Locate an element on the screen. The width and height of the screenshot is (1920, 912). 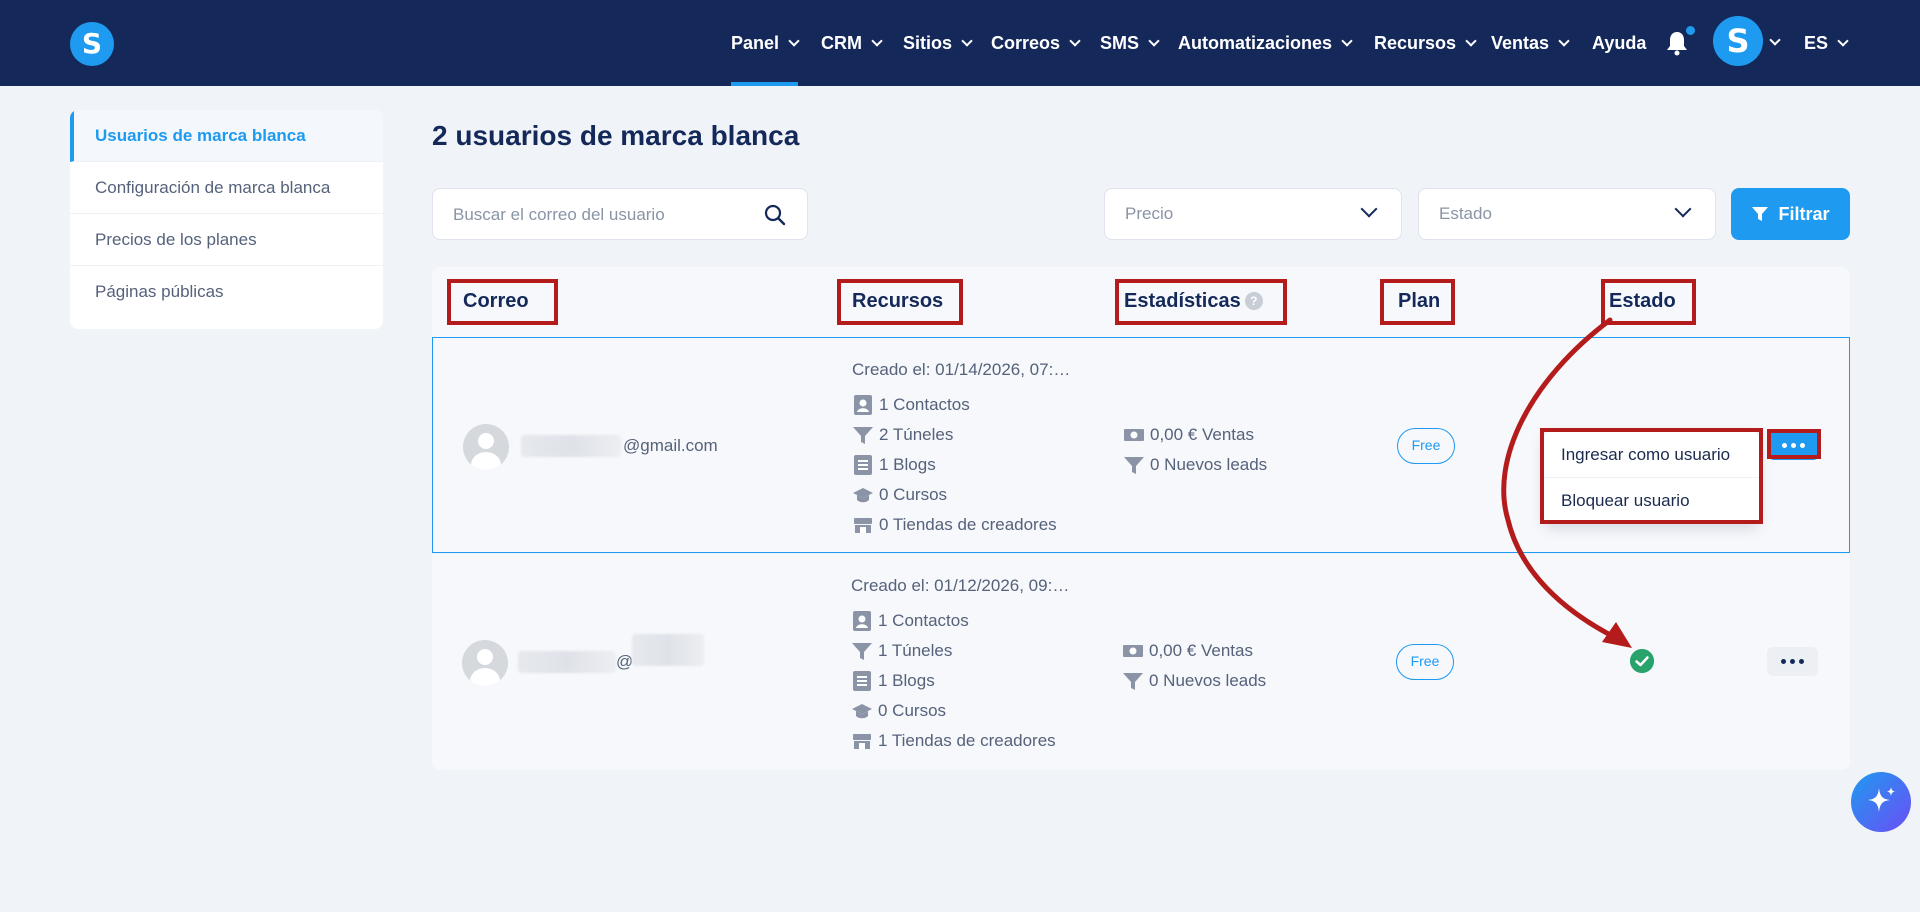
nav-panel-label: Panel is located at coordinates (755, 42).